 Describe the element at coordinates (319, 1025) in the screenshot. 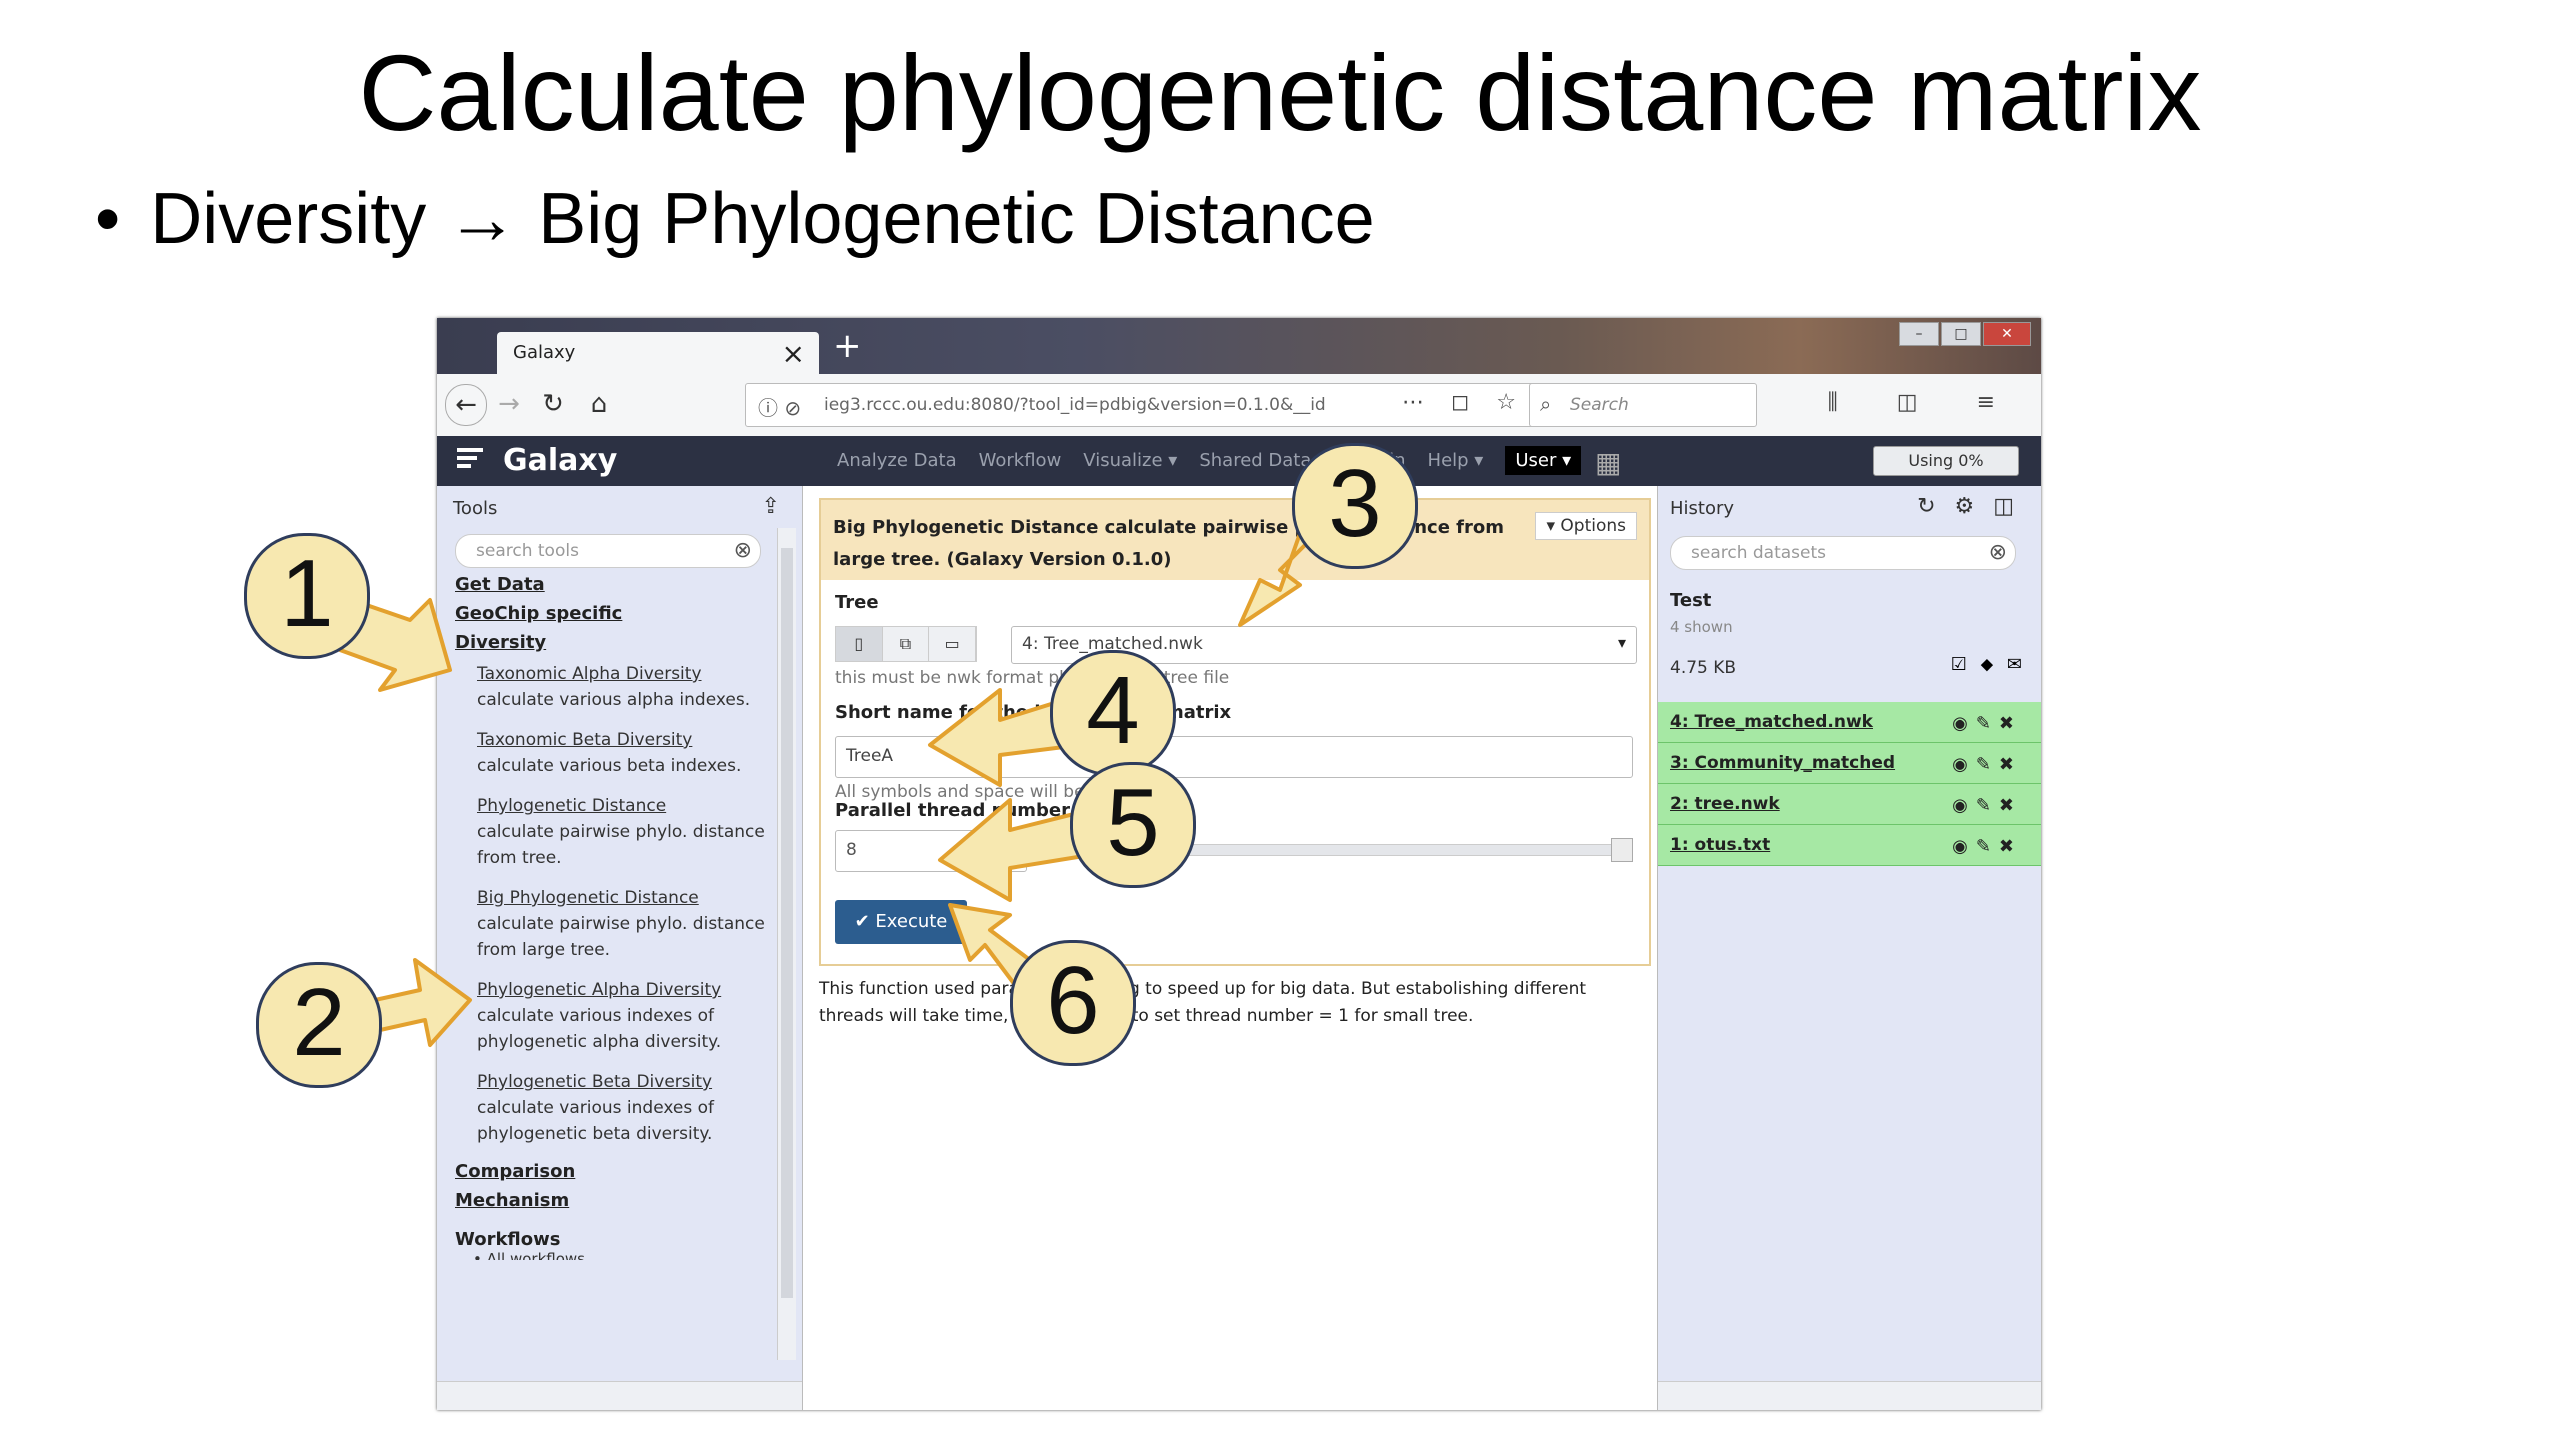

I see `callout-2: 2` at that location.